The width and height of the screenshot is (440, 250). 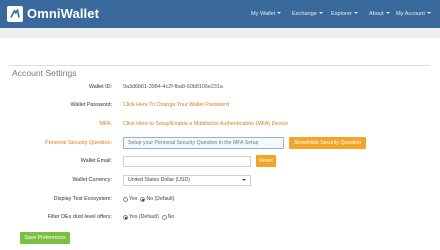 I want to click on reset-button: Reset, so click(x=266, y=161).